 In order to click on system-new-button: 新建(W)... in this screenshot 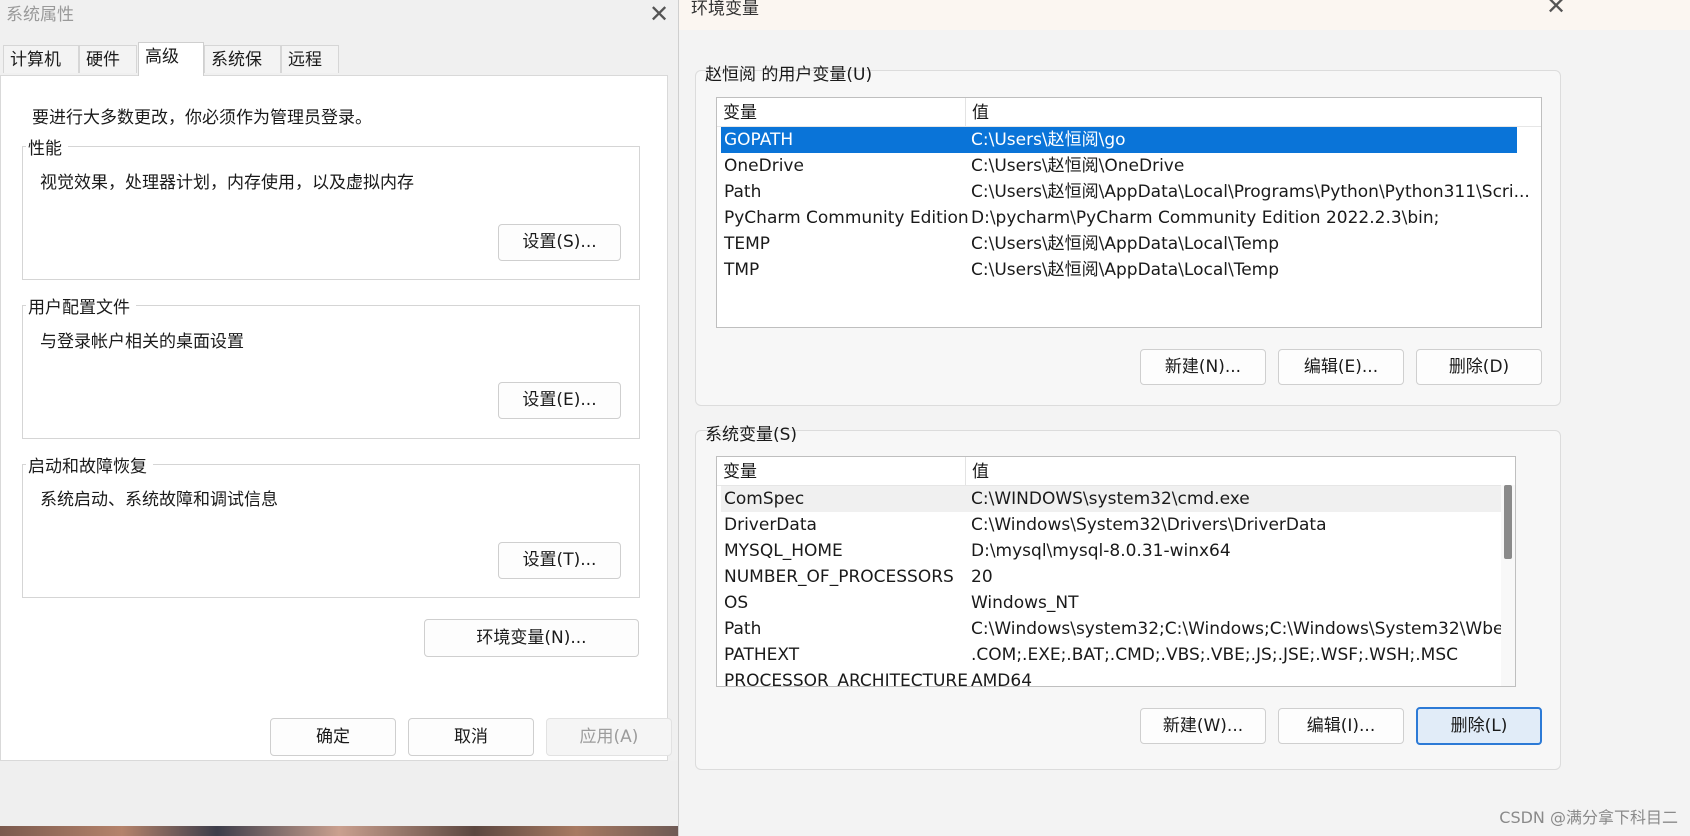, I will do `click(1203, 726)`.